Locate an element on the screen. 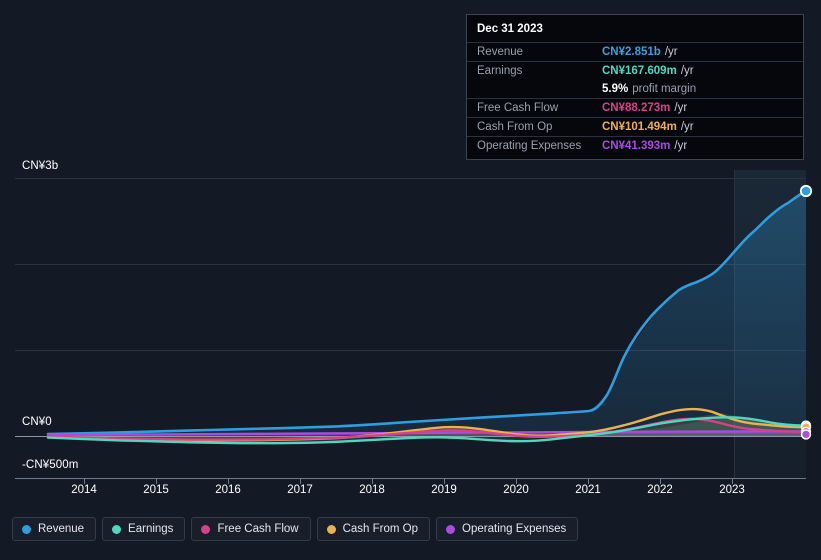  x-axis-labels: 2014 2015 2016 2017 2018 2019 2020 2021 2022 2023 is located at coordinates (410, 494).